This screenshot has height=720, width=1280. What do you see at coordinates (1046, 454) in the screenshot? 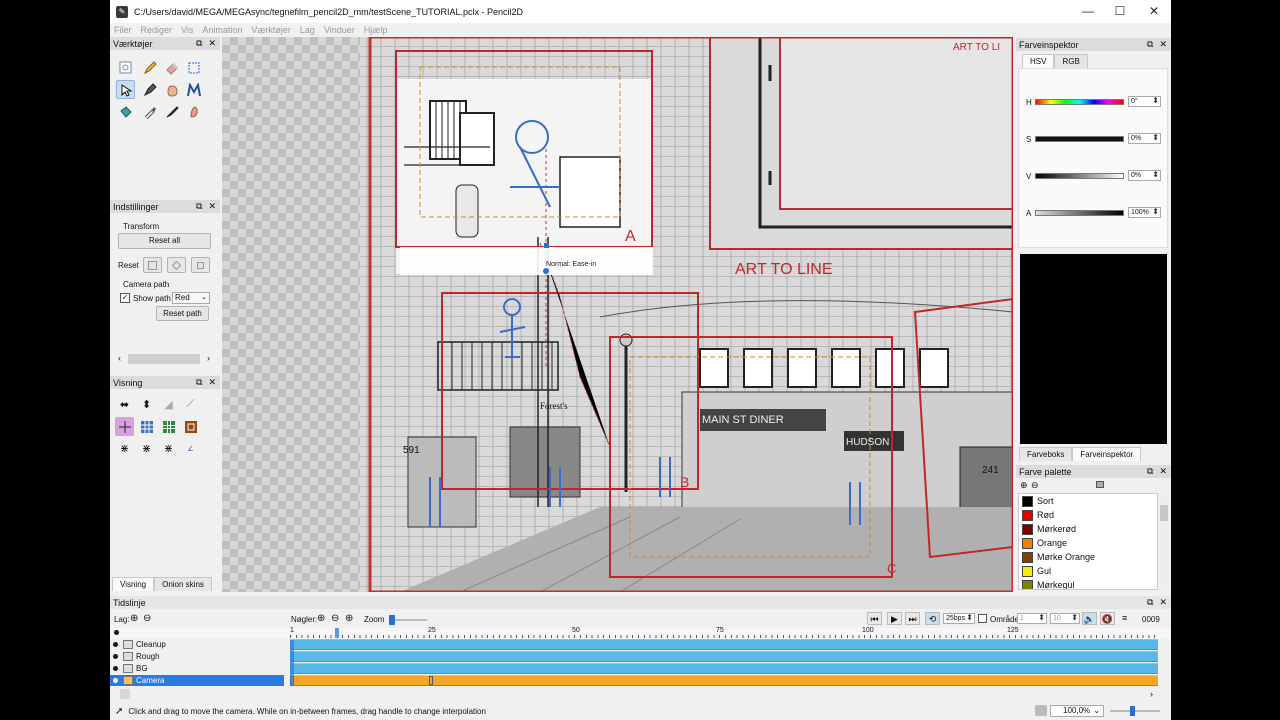
I see `tab-farveboks: Farveboks` at bounding box center [1046, 454].